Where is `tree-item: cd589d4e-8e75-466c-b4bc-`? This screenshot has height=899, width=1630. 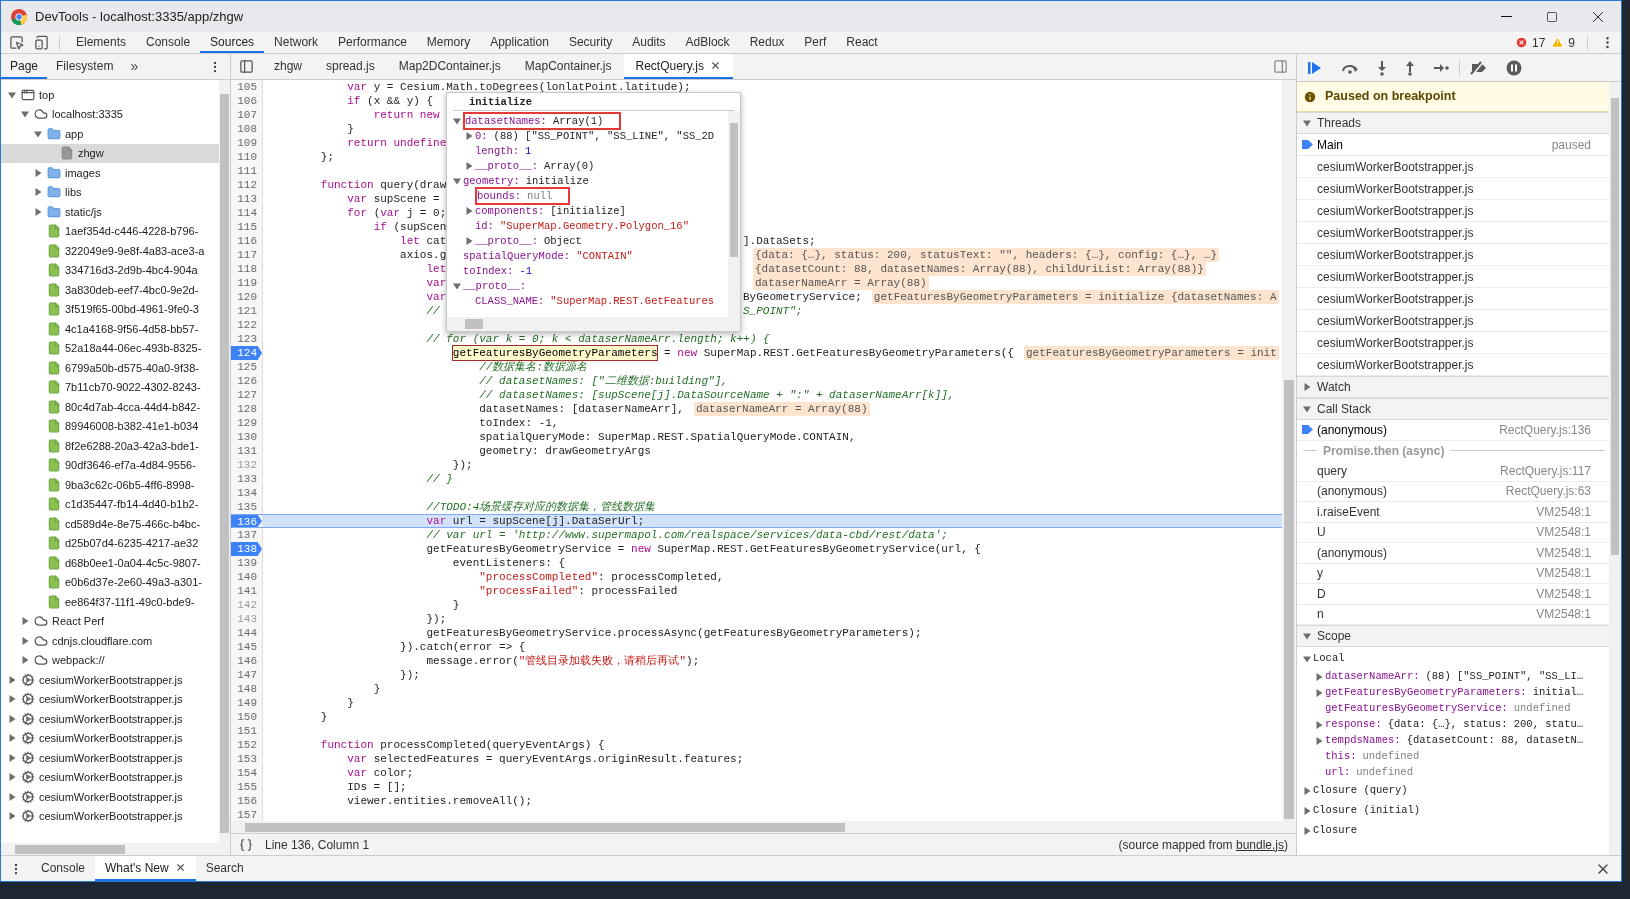
tree-item: cd589d4e-8e75-466c-b4bc- is located at coordinates (110, 524).